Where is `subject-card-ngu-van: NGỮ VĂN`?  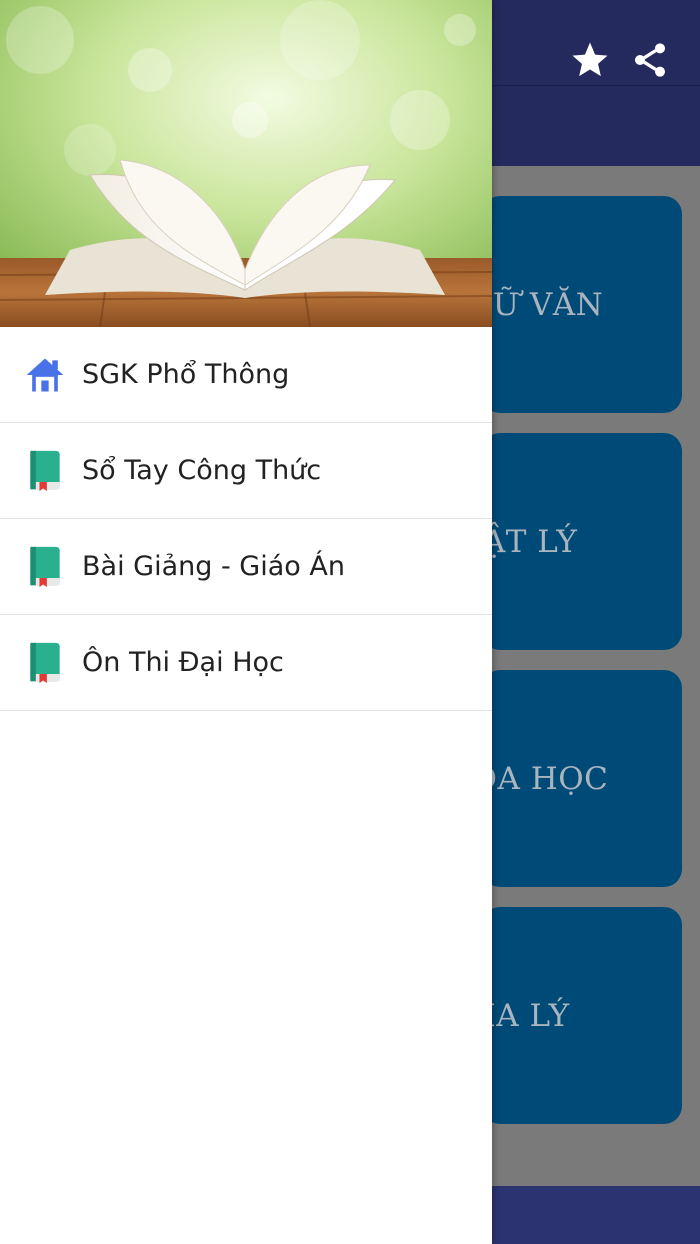 subject-card-ngu-van: NGỮ VĂN is located at coordinates (561, 304).